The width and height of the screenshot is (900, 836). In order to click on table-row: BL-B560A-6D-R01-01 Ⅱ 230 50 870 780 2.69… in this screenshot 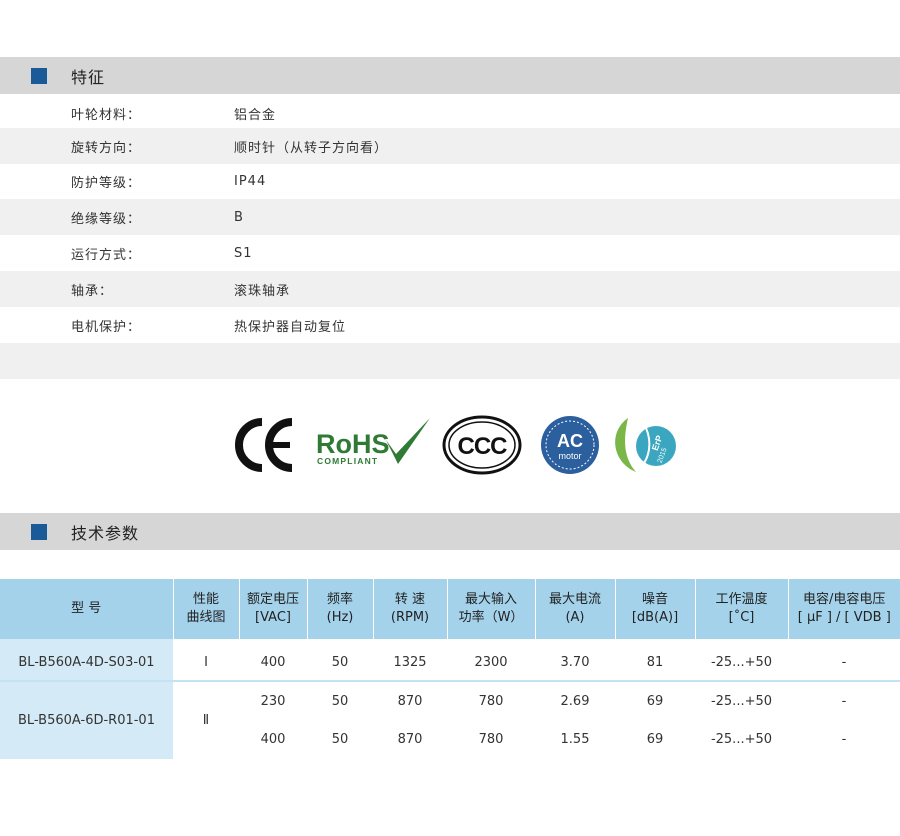, I will do `click(450, 720)`.